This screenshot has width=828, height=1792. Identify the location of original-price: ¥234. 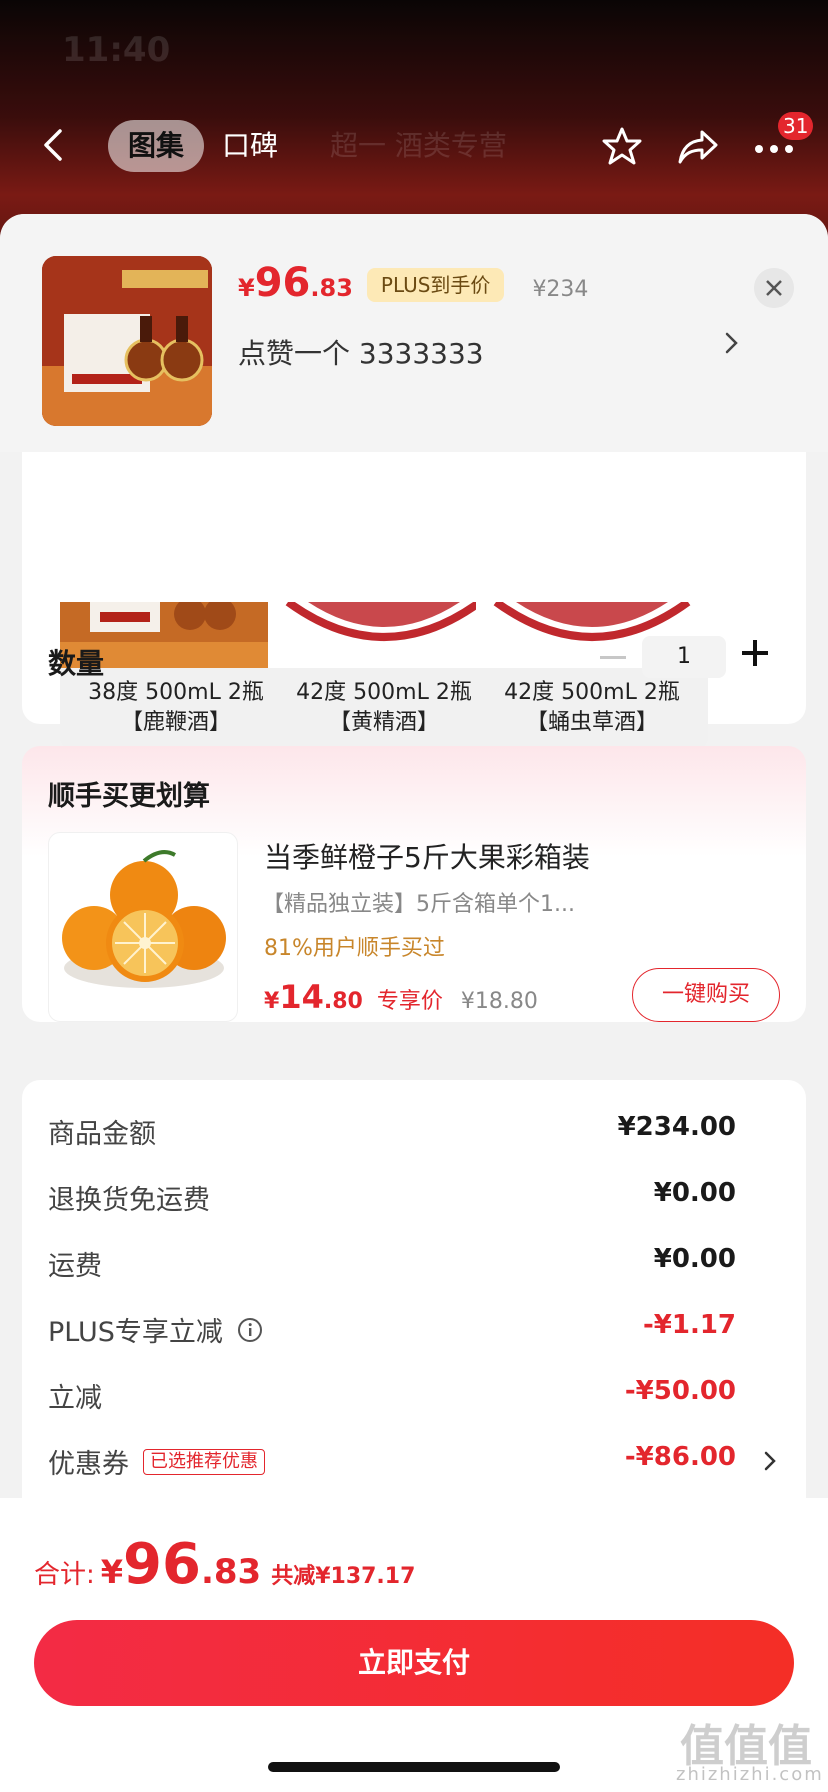
(560, 289).